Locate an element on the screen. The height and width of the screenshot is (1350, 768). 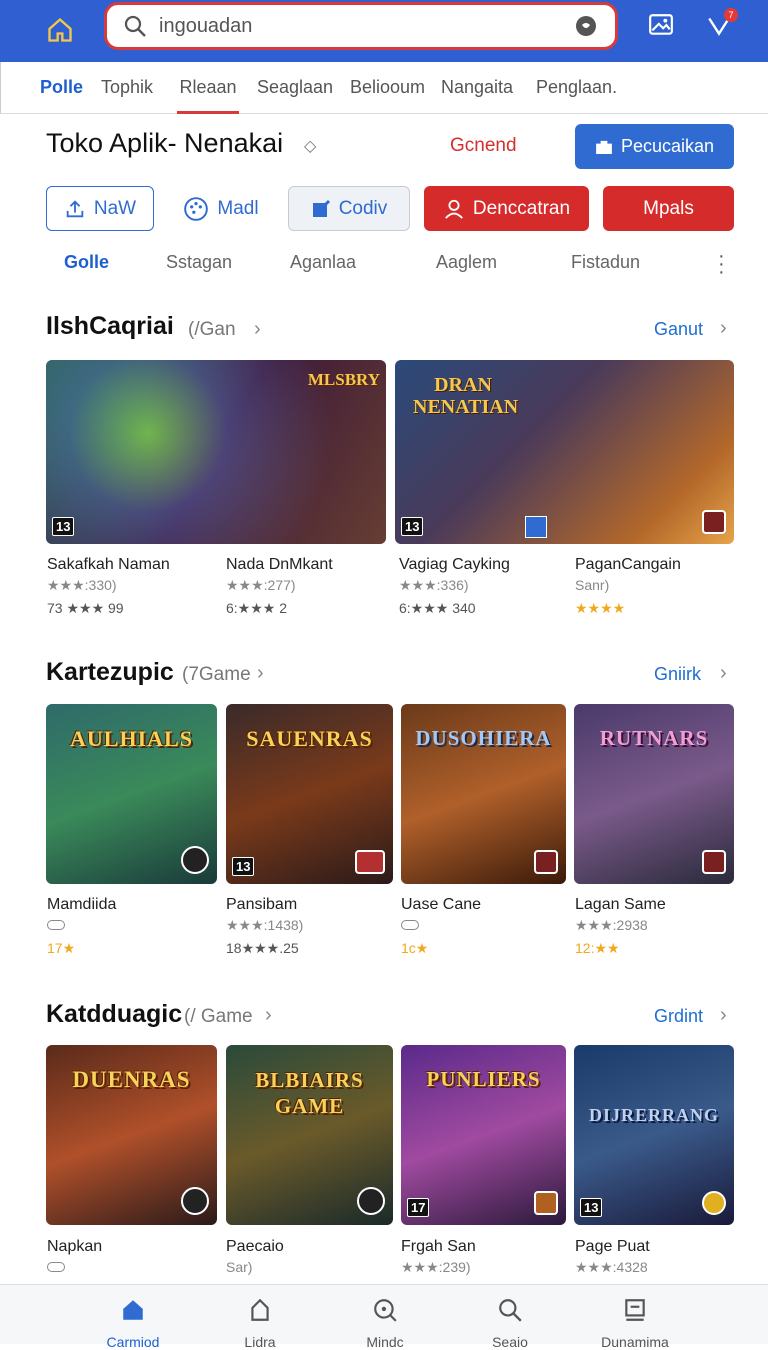
game-card-image: DIJRERRANG 13 is located at coordinates (654, 1135).